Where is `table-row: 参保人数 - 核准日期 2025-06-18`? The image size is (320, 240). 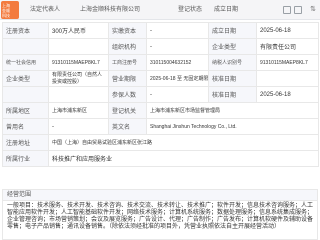 table-row: 参保人数 - 核准日期 2025-06-18 is located at coordinates (160, 94).